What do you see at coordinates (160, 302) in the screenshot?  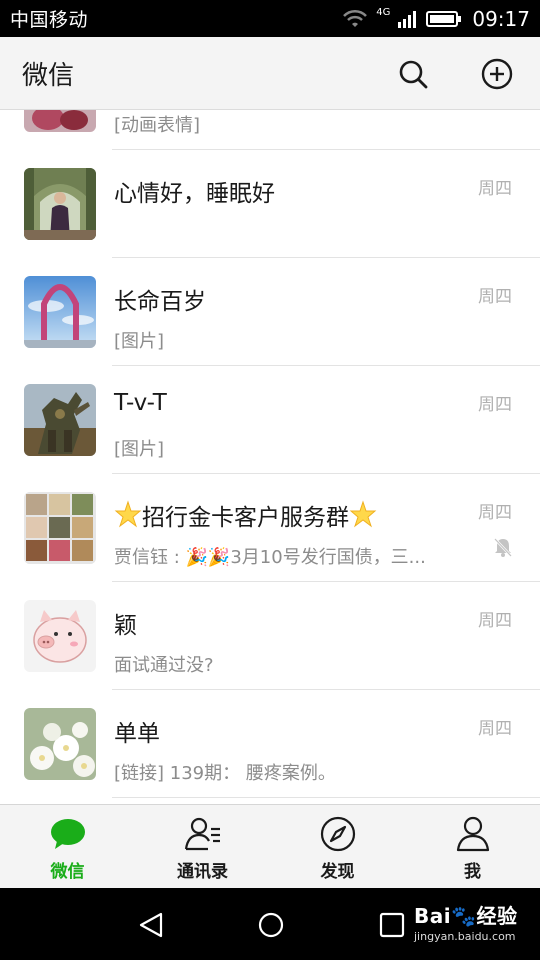 I see `chat-name: 长命百岁` at bounding box center [160, 302].